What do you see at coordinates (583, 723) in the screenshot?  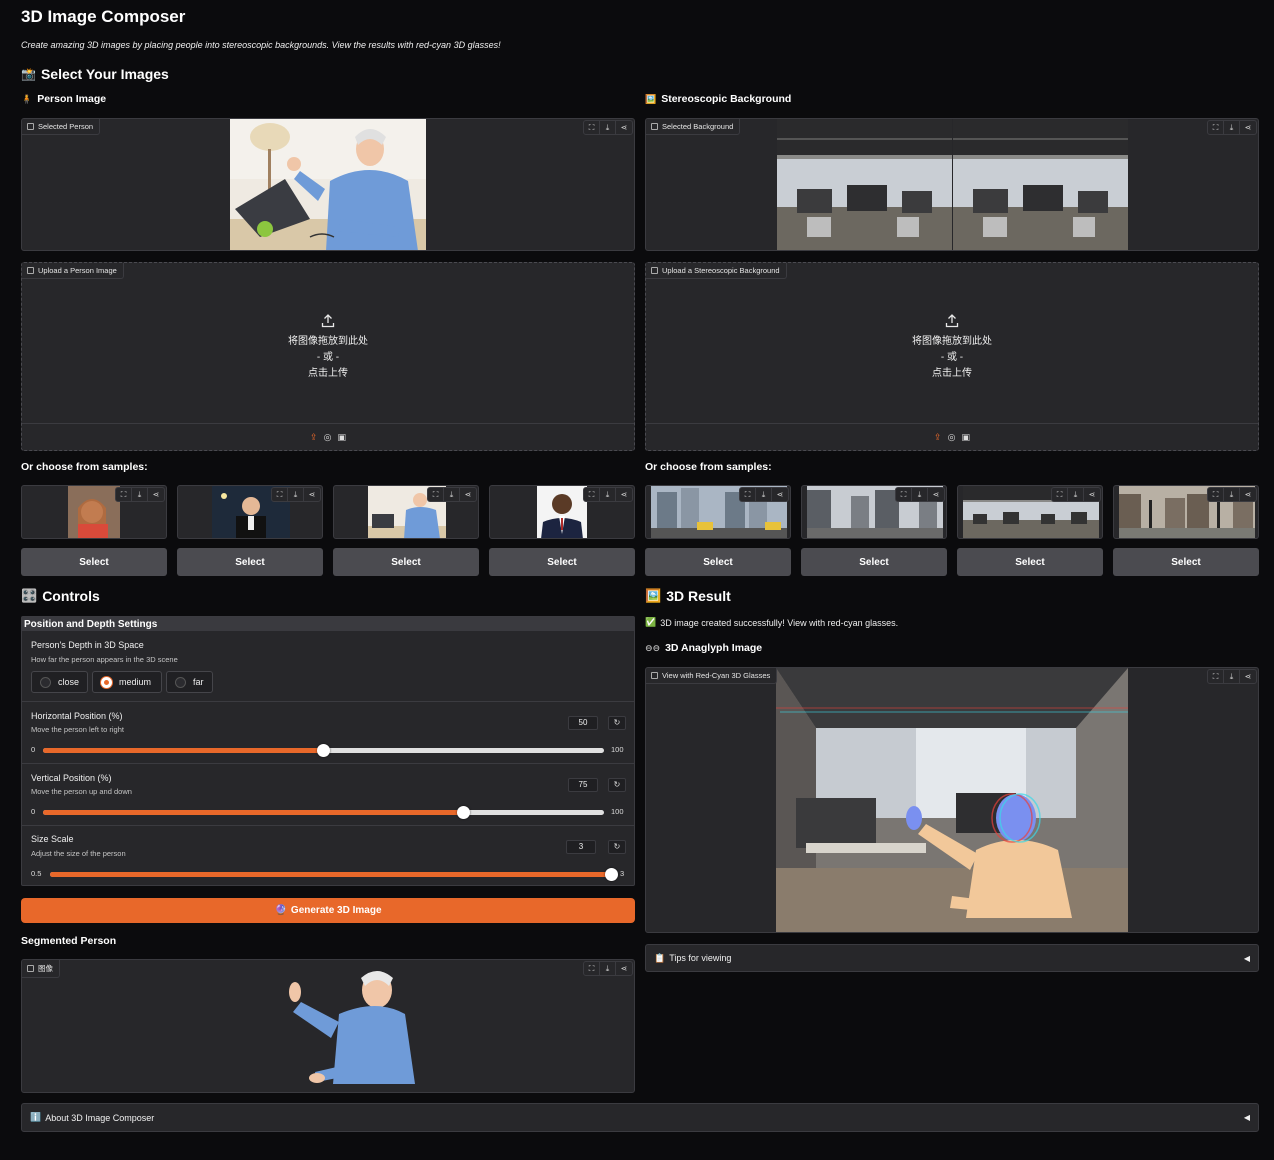 I see `horizontal-number-input: 50` at bounding box center [583, 723].